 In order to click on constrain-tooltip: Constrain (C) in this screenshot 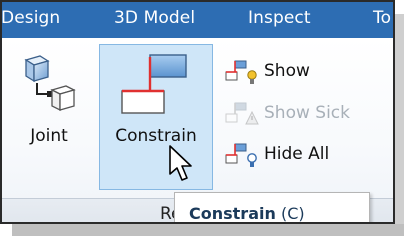, I will do `click(272, 207)`.